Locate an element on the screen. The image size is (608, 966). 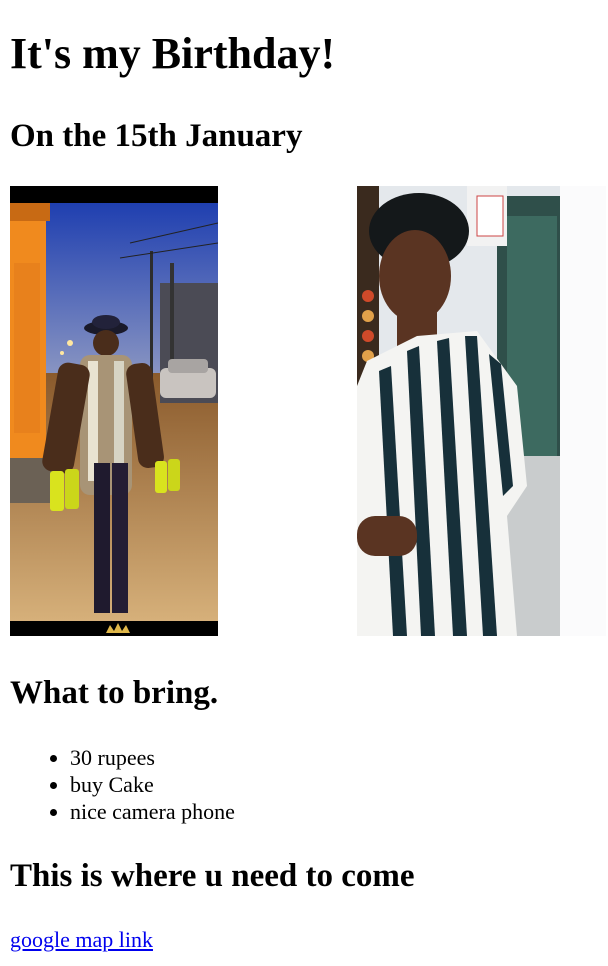
google-map-link: google map link is located at coordinates (81, 939).